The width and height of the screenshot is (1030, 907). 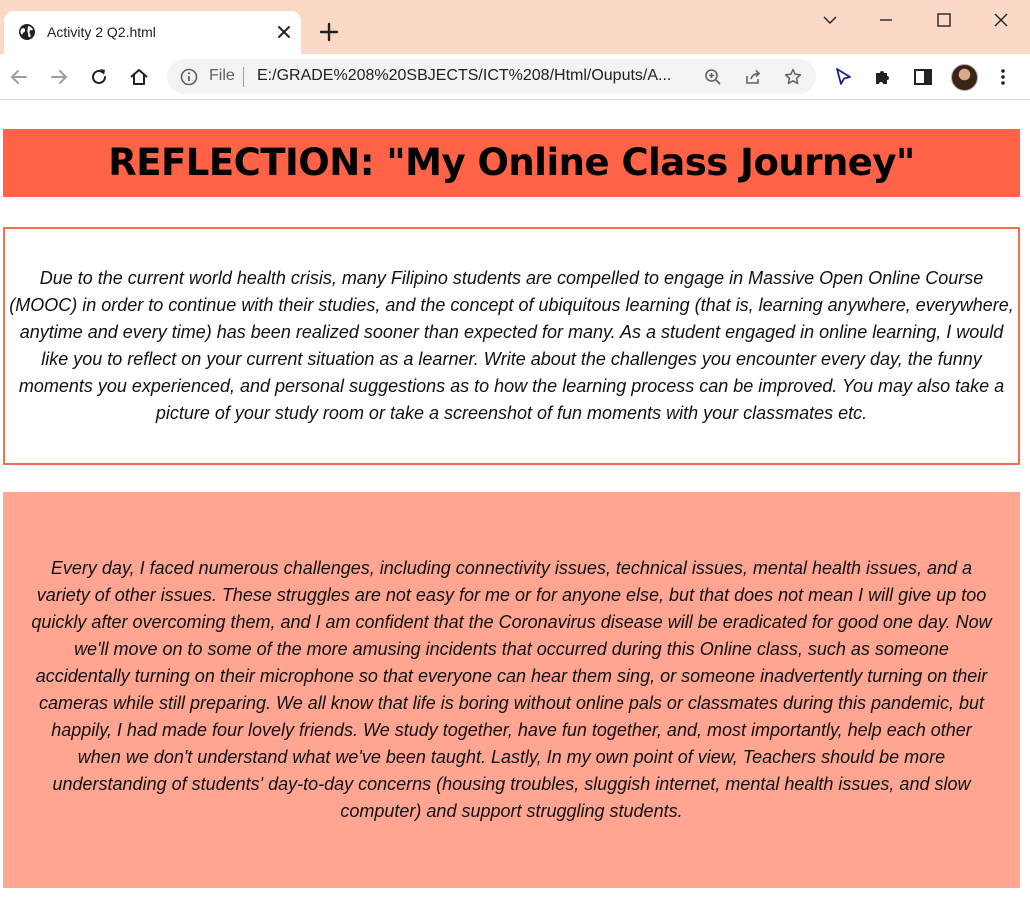 I want to click on home-icon, so click(x=139, y=77).